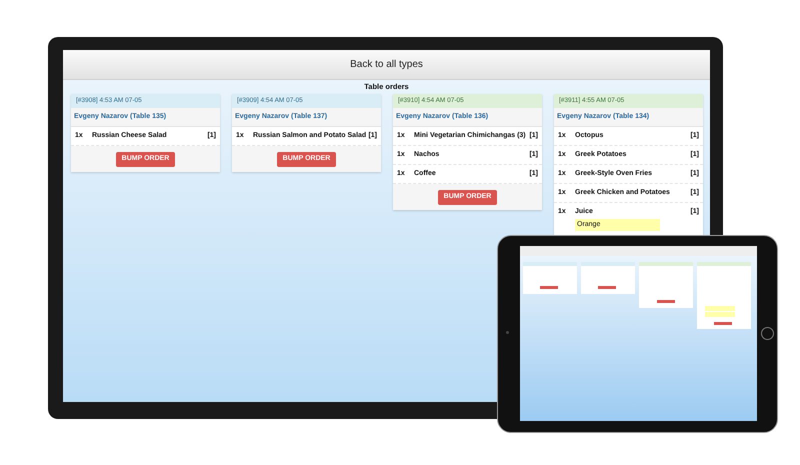  Describe the element at coordinates (507, 332) in the screenshot. I see `camera-icon` at that location.